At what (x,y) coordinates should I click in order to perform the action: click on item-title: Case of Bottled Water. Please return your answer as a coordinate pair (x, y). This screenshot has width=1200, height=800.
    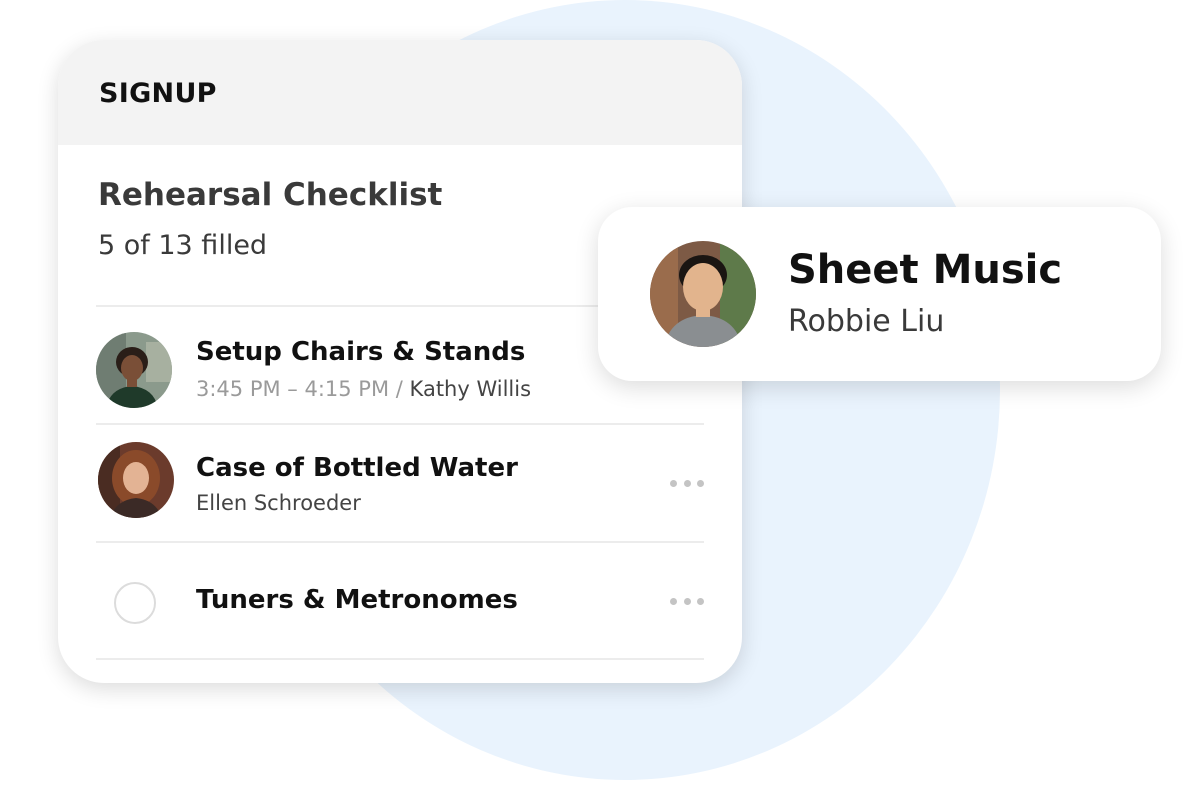
    Looking at the image, I should click on (357, 468).